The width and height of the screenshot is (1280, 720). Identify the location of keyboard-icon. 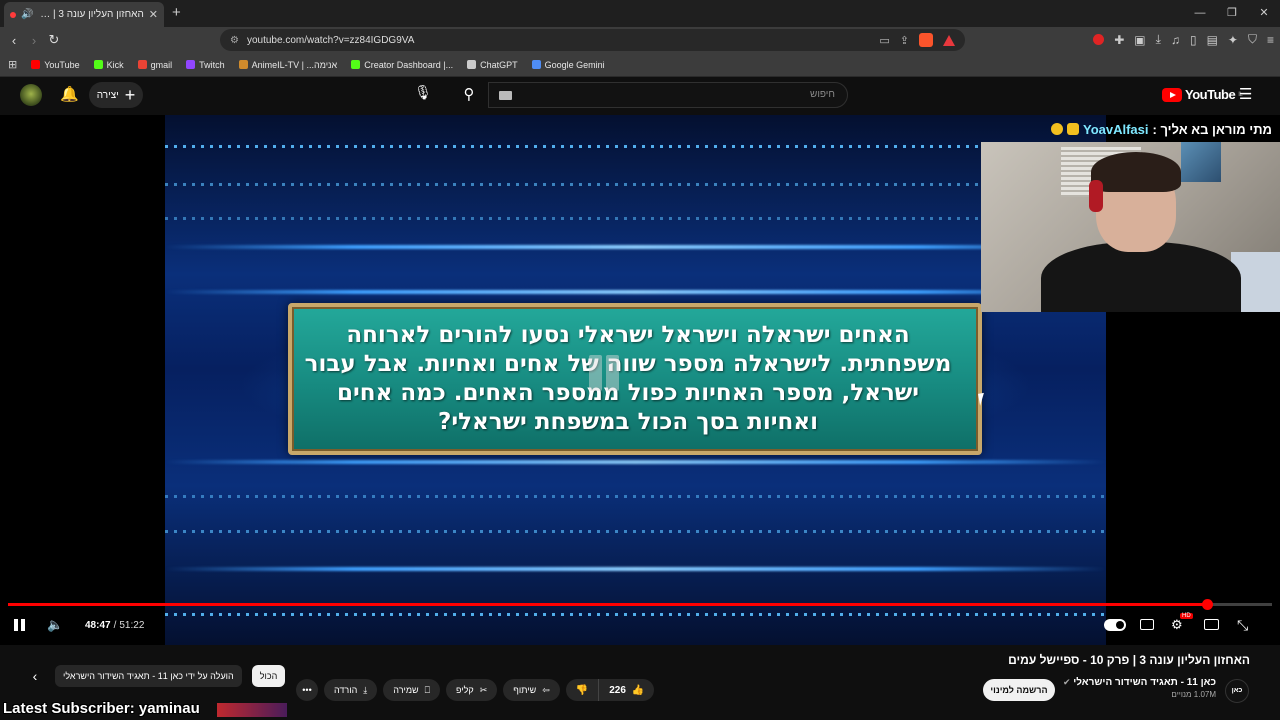
(505, 95).